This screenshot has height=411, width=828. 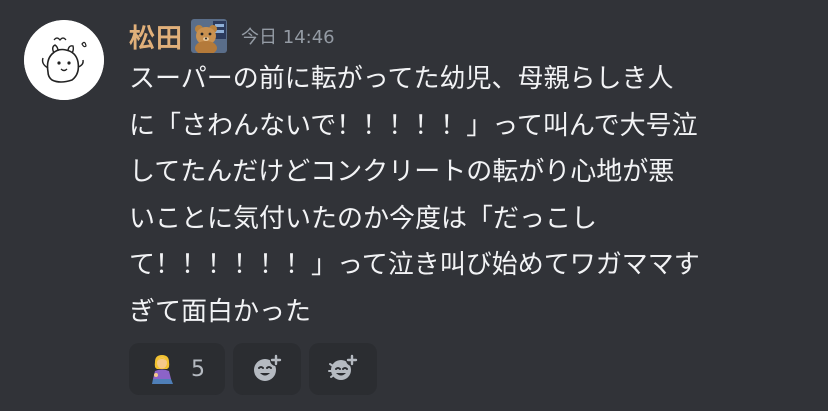 I want to click on message-timestamp: 今日 14:46, so click(x=288, y=37).